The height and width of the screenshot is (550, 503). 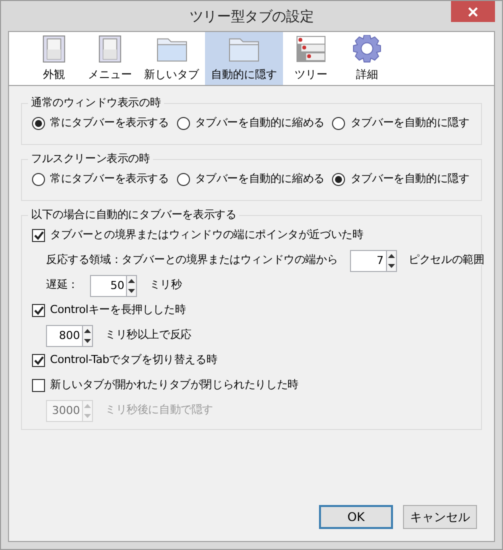 I want to click on toolbar-tab: 新しいタブ, so click(x=171, y=58).